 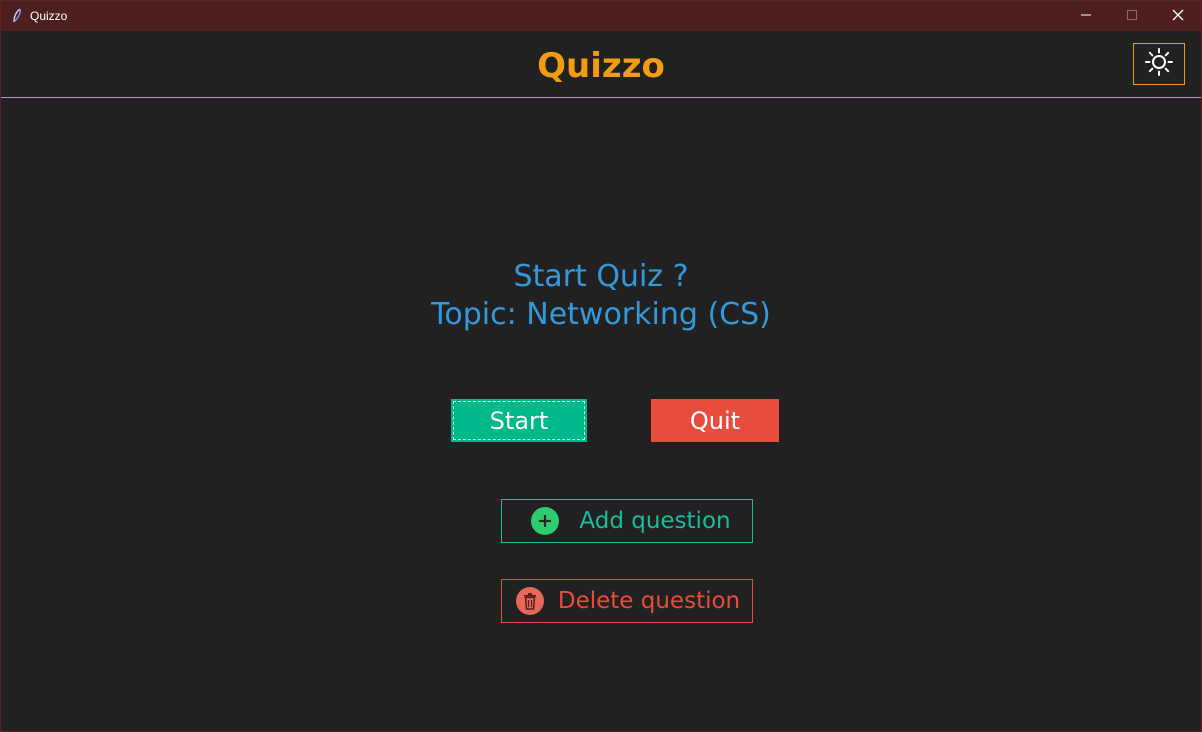 I want to click on start-button: Start, so click(x=519, y=420).